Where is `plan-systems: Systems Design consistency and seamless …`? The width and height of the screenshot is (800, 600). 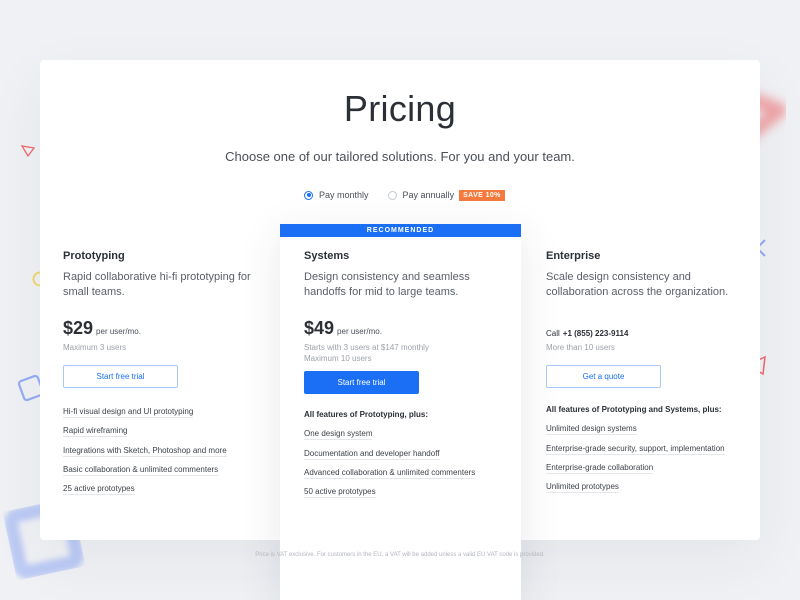
plan-systems: Systems Design consistency and seamless … is located at coordinates (409, 377).